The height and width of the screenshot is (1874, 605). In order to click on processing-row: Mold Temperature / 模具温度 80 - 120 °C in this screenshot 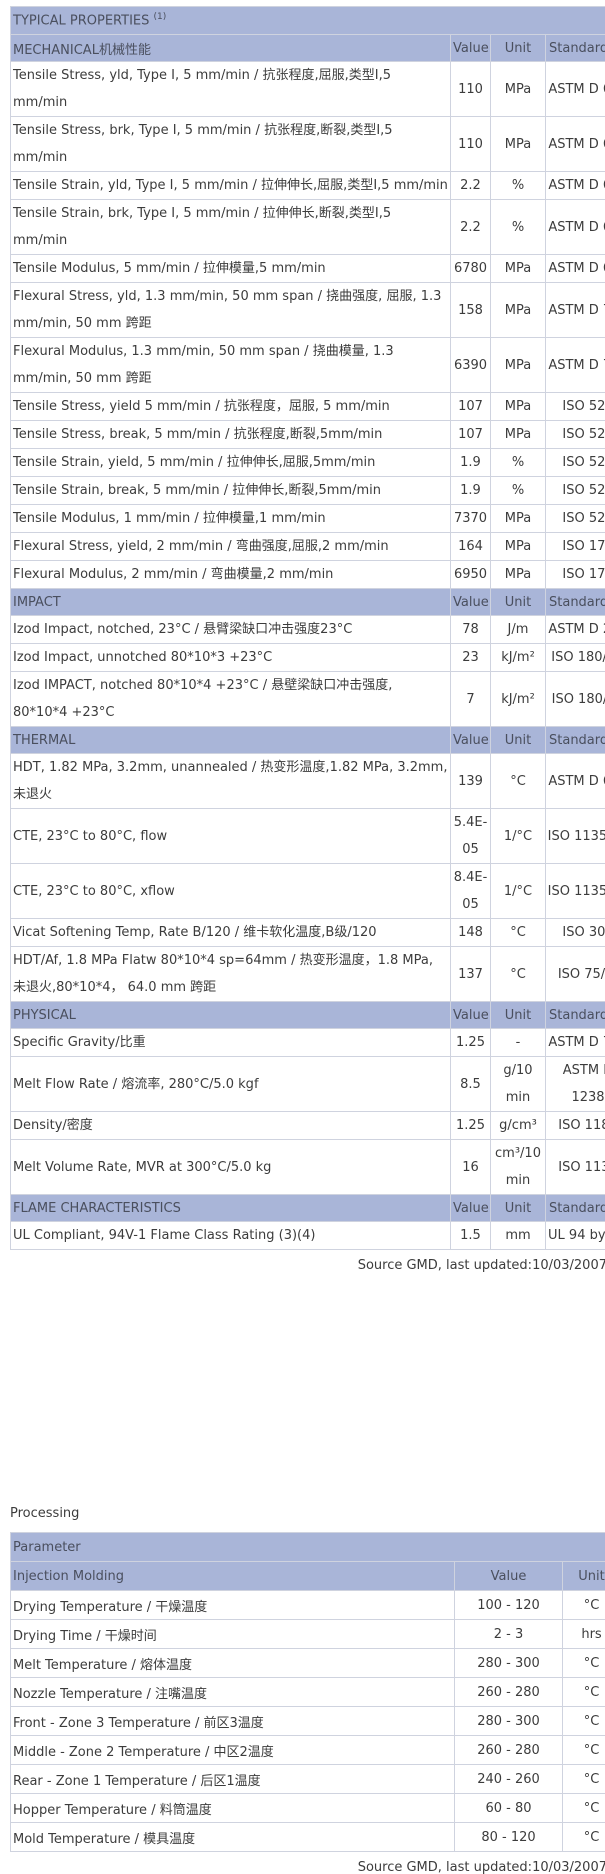, I will do `click(307, 1837)`.